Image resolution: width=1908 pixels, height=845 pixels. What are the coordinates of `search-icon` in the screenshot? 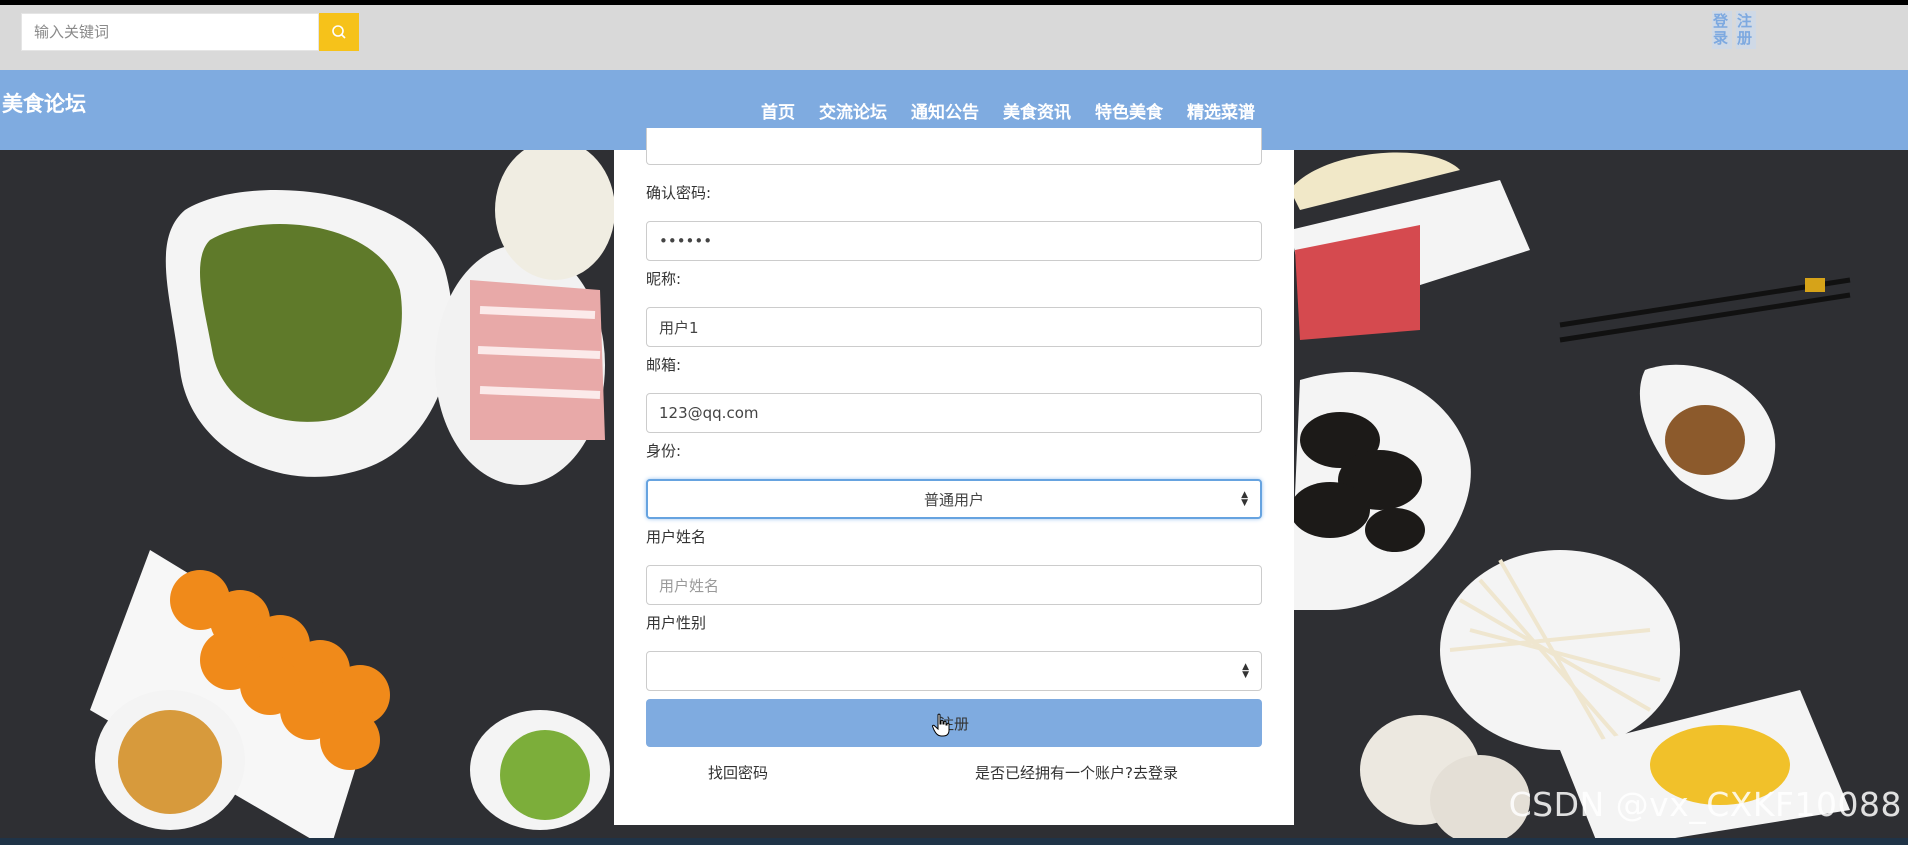 It's located at (339, 32).